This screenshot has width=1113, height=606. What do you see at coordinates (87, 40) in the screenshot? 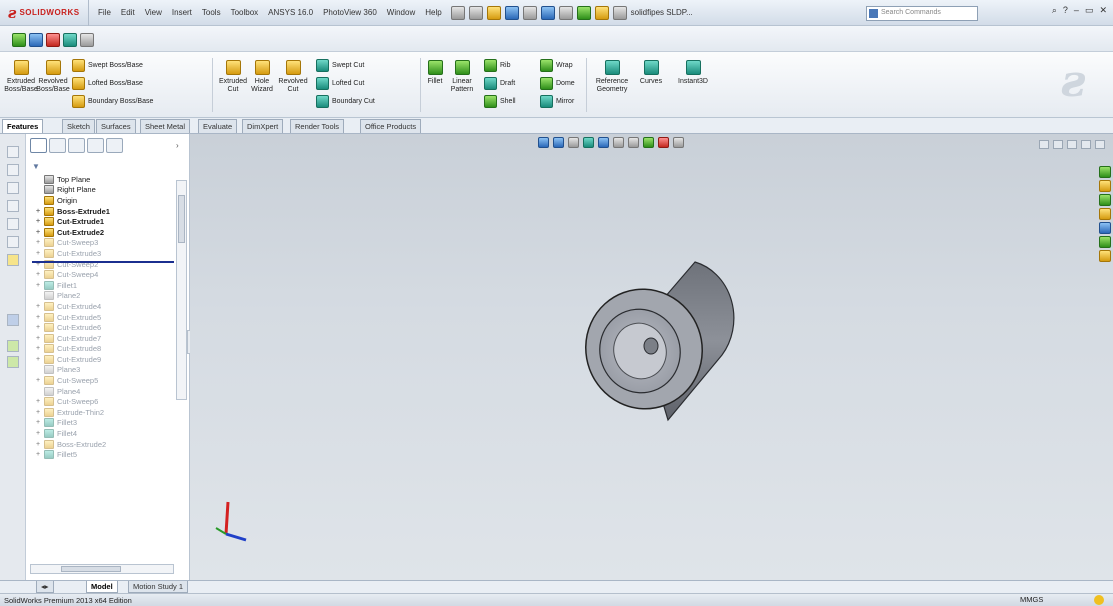
I see `edit-macro-icon` at bounding box center [87, 40].